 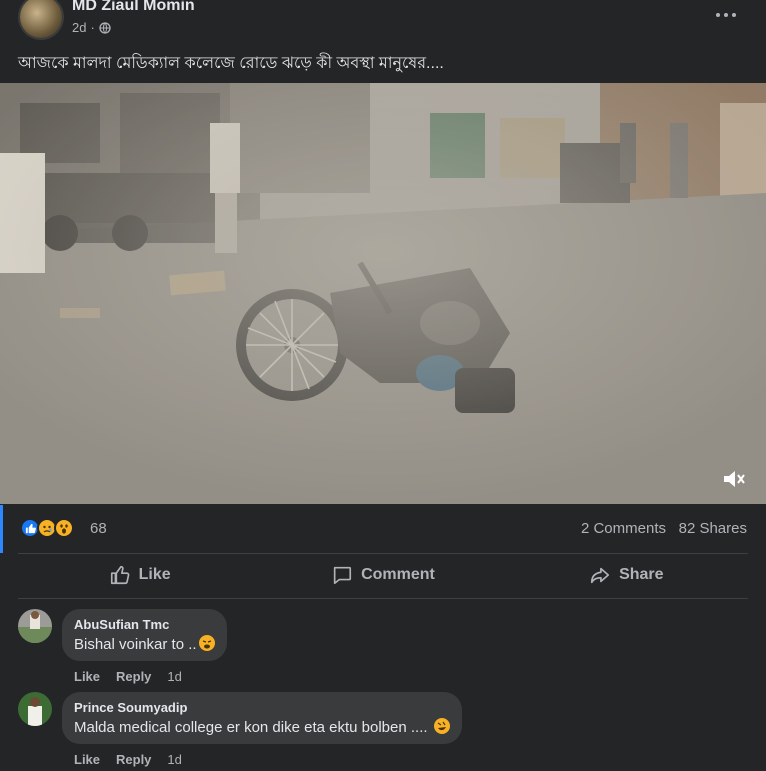 What do you see at coordinates (91, 27) in the screenshot?
I see `post-meta: 2d ·` at bounding box center [91, 27].